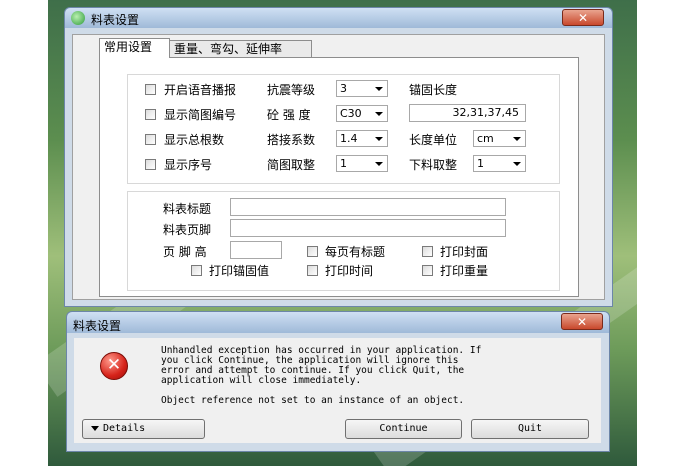 The height and width of the screenshot is (466, 693). What do you see at coordinates (114, 366) in the screenshot?
I see `error-icon: ✕` at bounding box center [114, 366].